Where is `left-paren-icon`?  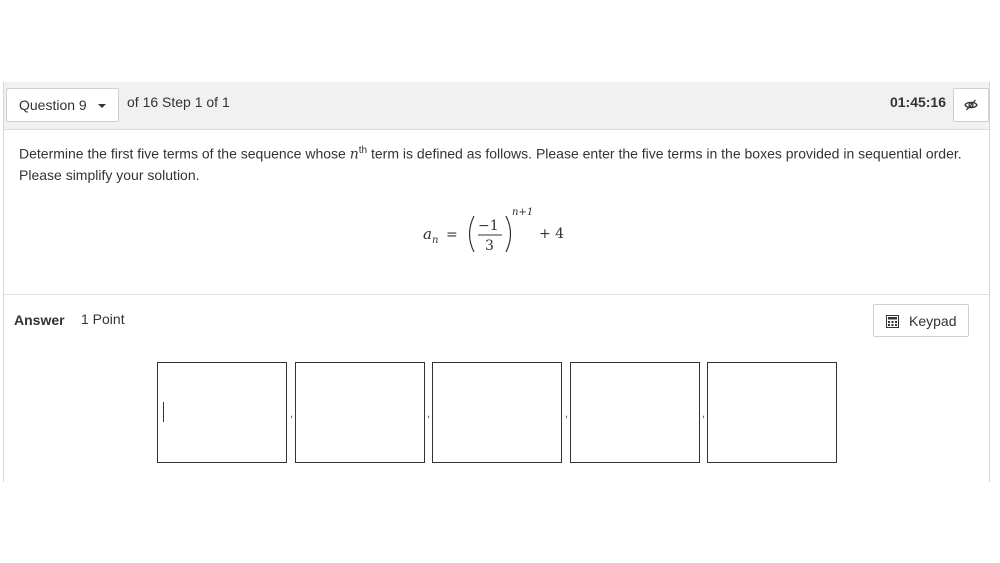
left-paren-icon is located at coordinates (471, 234).